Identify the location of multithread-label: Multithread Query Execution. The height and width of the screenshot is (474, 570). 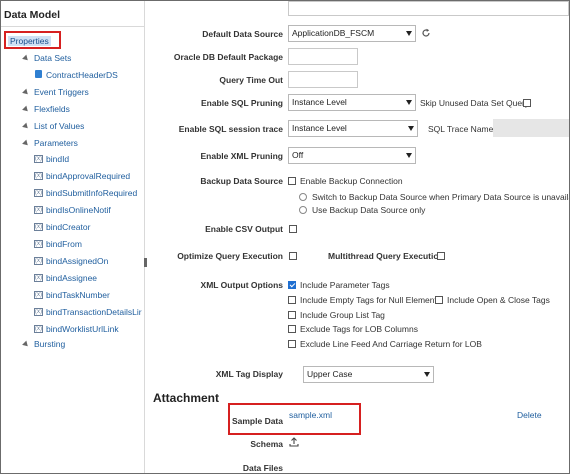
(386, 256).